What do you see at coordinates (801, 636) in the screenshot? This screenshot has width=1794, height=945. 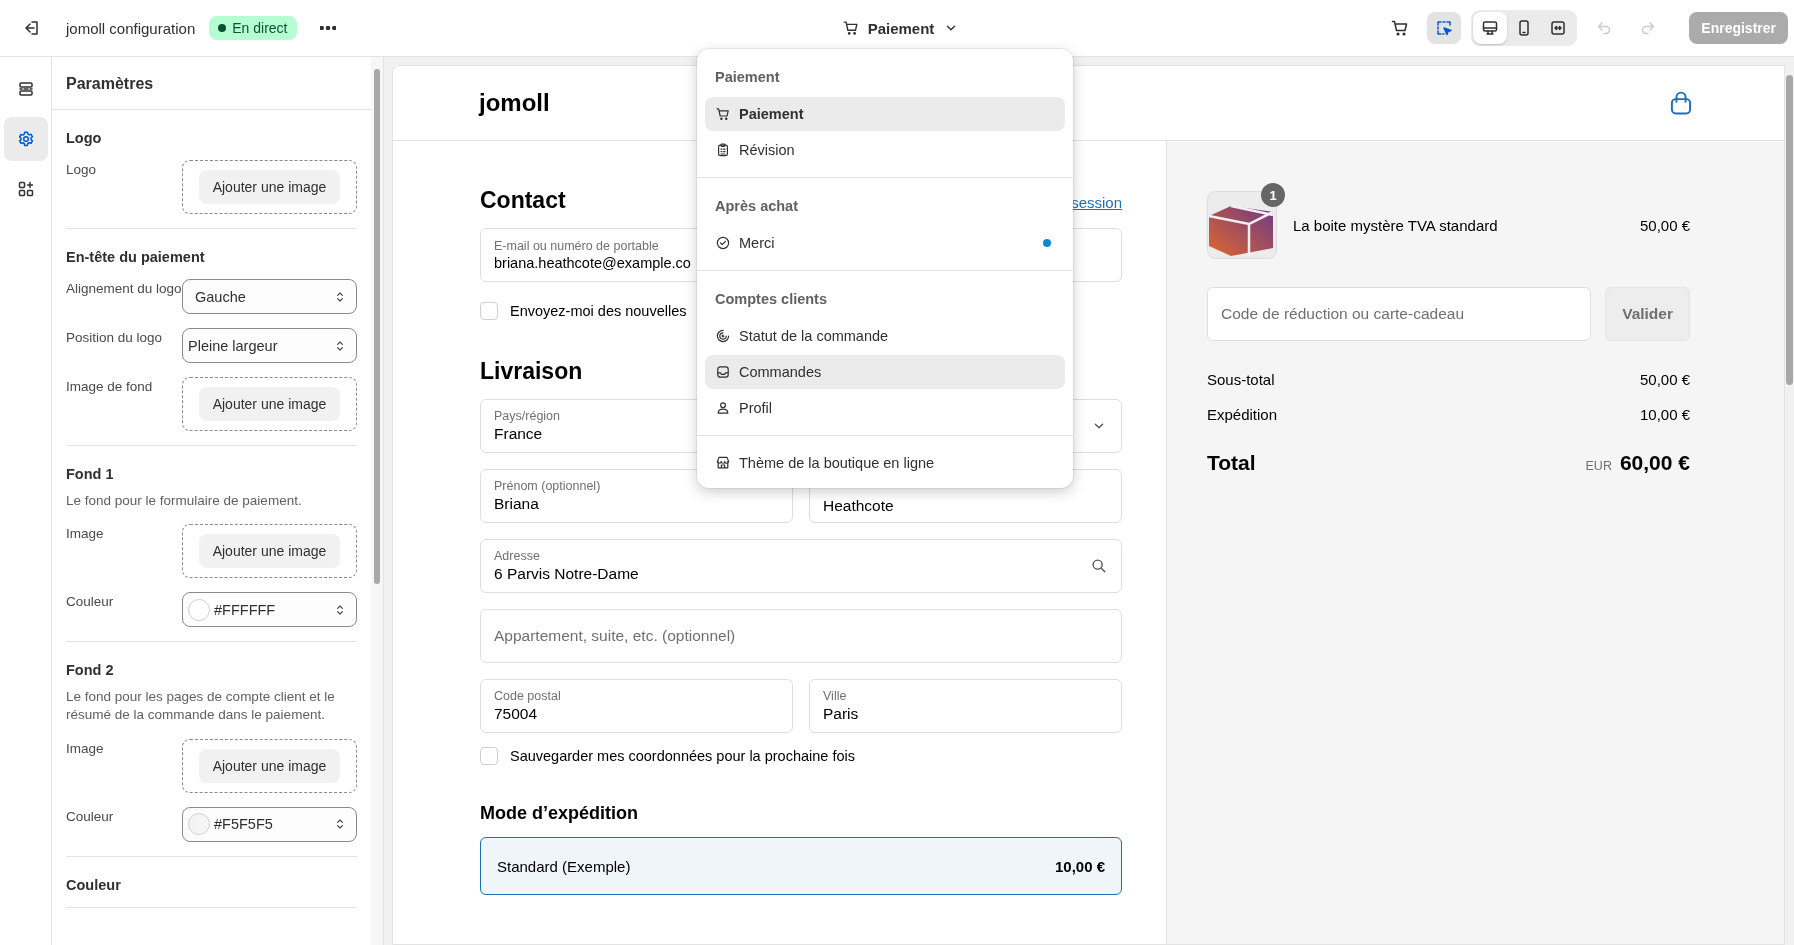 I see `text-field: Appartement, suite, etc. (optionnel)` at bounding box center [801, 636].